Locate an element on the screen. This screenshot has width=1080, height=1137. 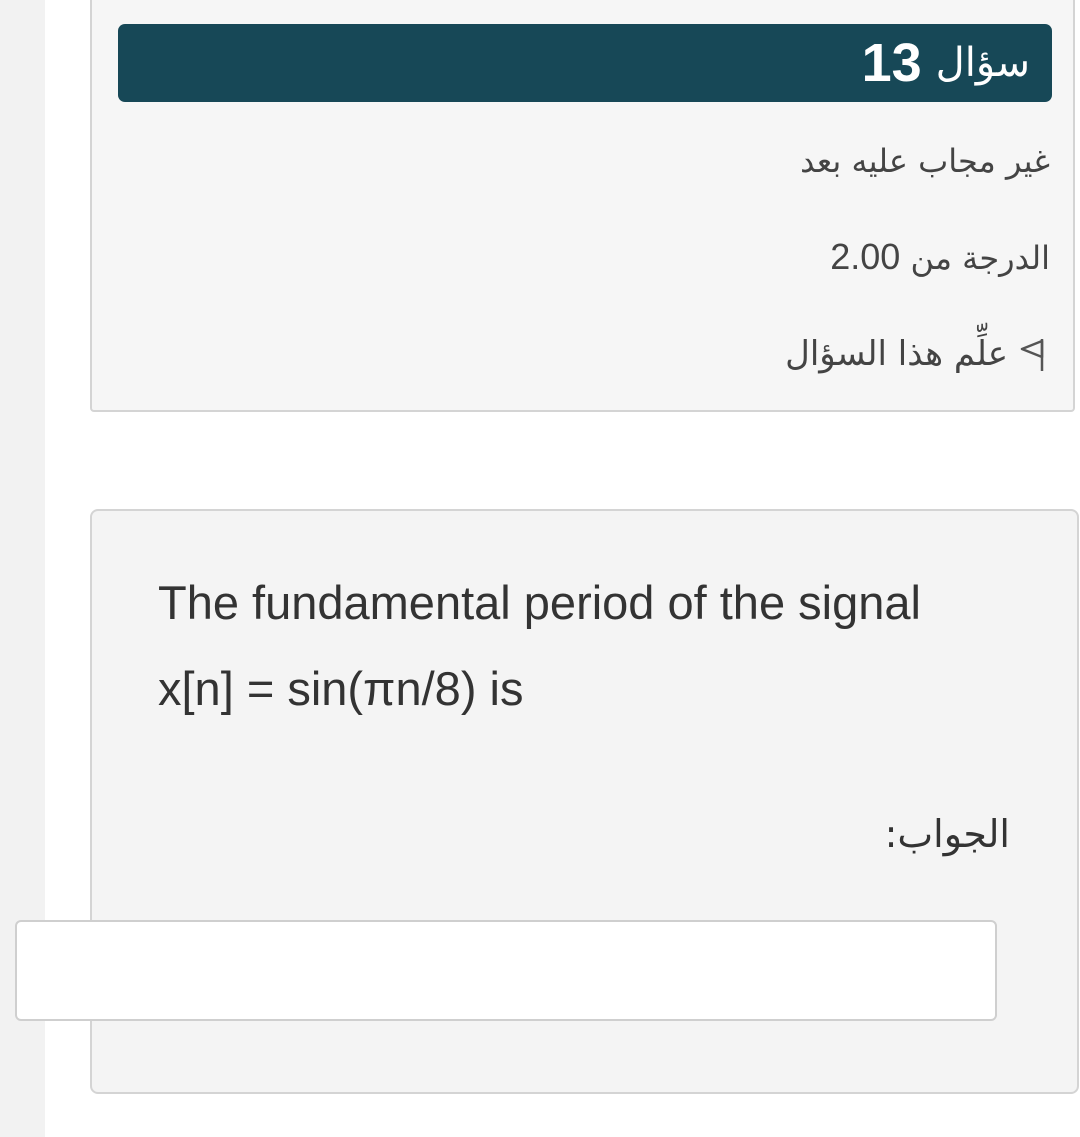
question-grade: الدرجة من 2.00 is located at coordinates (940, 257).